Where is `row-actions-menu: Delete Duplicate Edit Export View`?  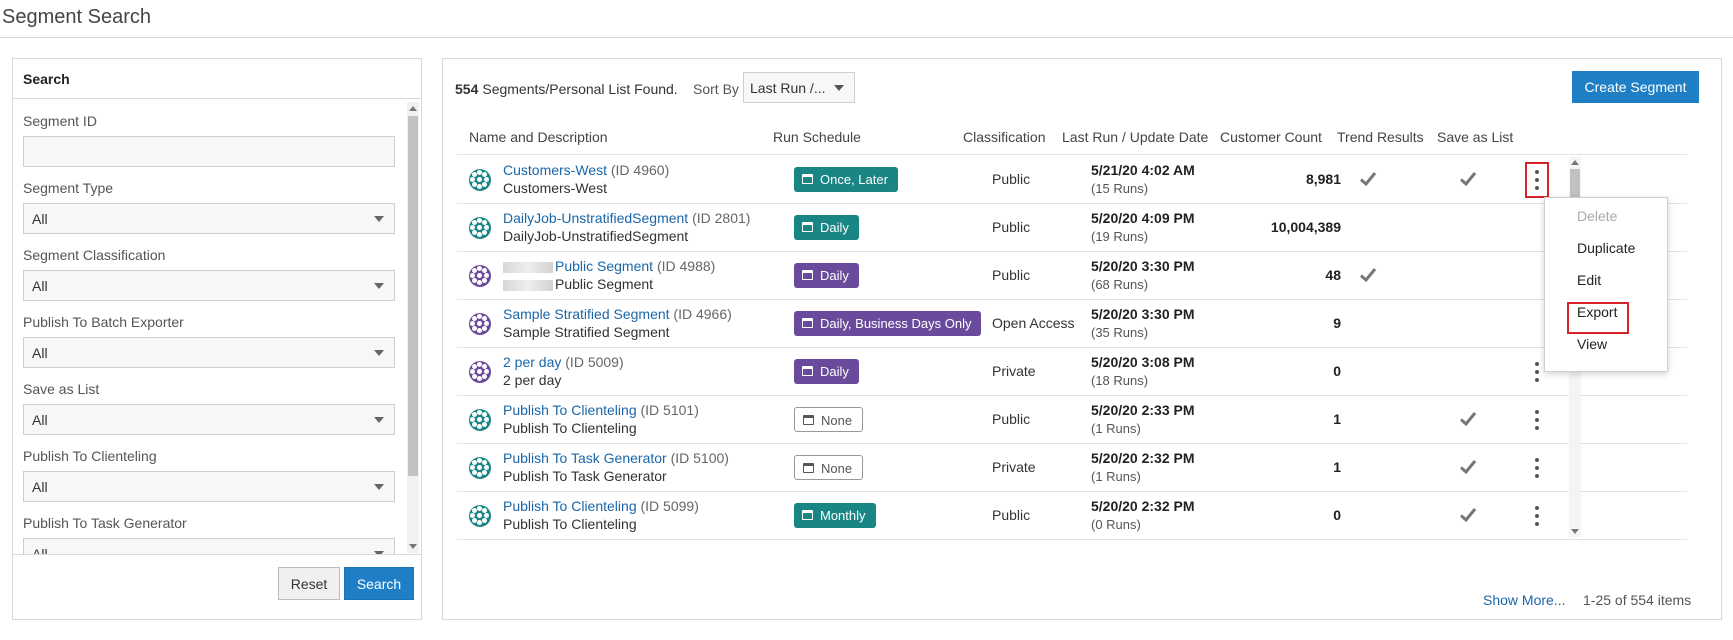
row-actions-menu: Delete Duplicate Edit Export View is located at coordinates (1606, 284).